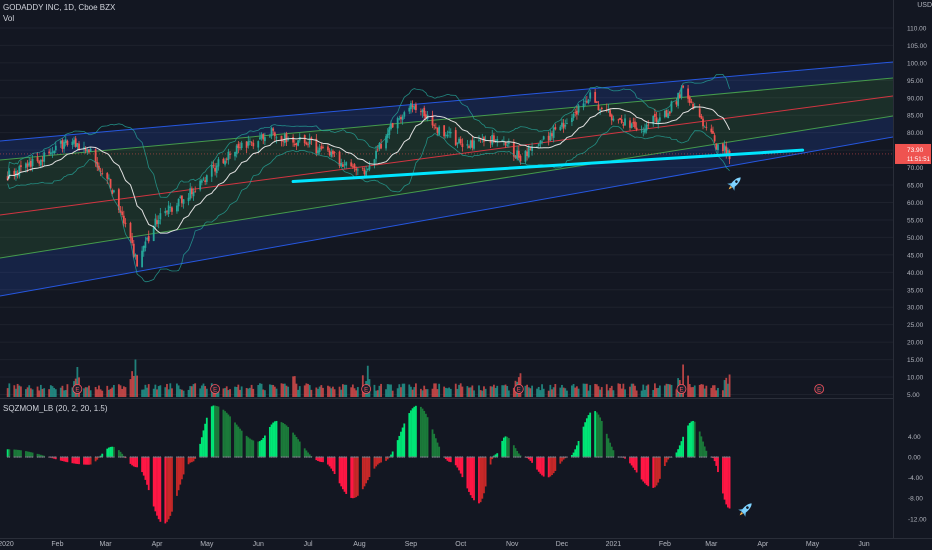 Image resolution: width=932 pixels, height=550 pixels. What do you see at coordinates (915, 220) in the screenshot?
I see `price-tick-label: 55.00` at bounding box center [915, 220].